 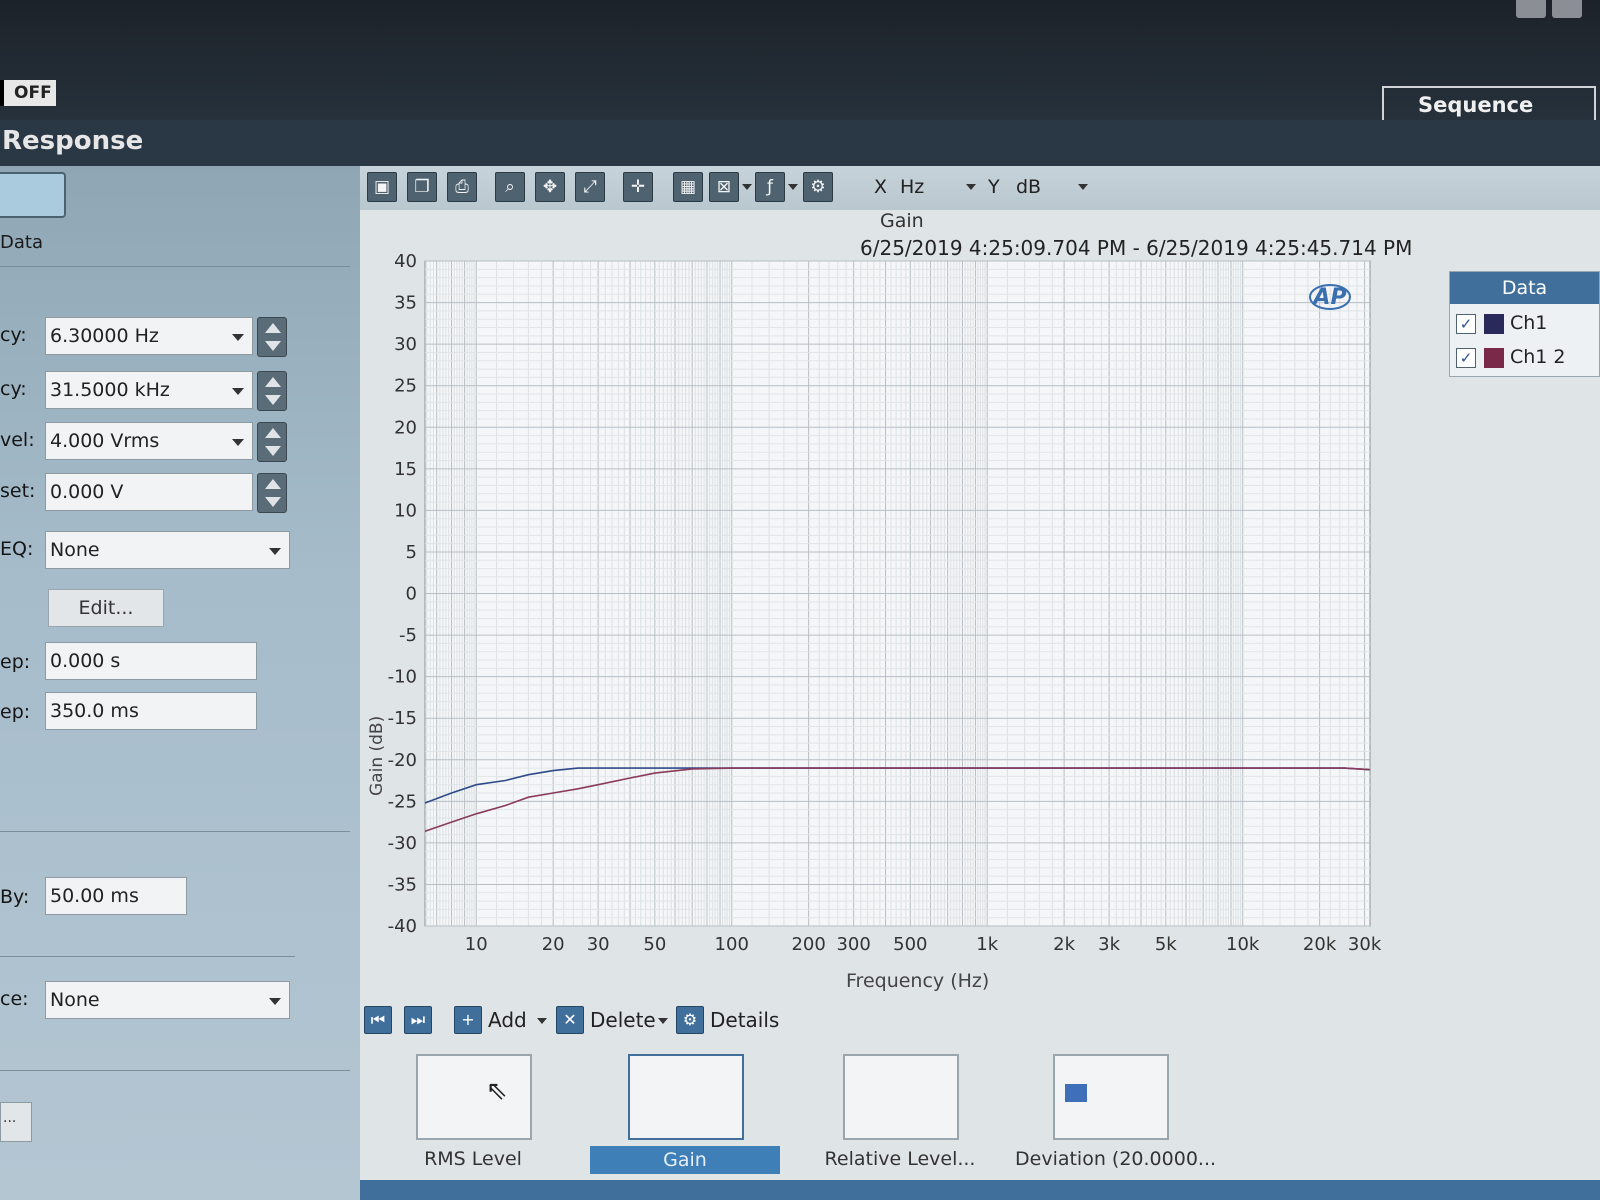 What do you see at coordinates (418, 1020) in the screenshot?
I see `next-page-icon: ⏭` at bounding box center [418, 1020].